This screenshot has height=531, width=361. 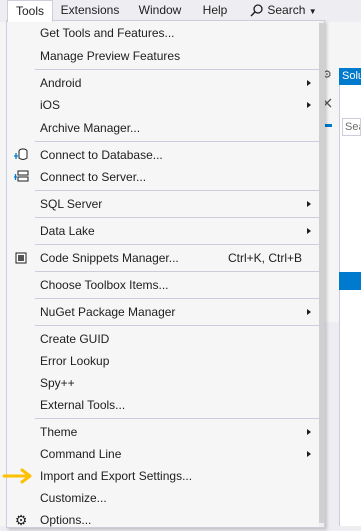 What do you see at coordinates (351, 127) in the screenshot?
I see `solution-search-input: Sea` at bounding box center [351, 127].